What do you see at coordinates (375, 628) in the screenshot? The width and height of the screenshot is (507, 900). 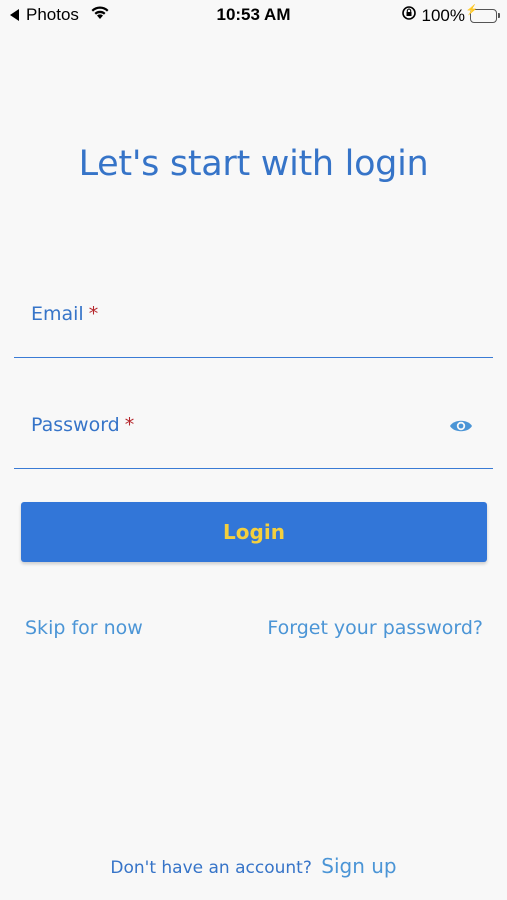 I see `forget-password-link: Forget your password?` at bounding box center [375, 628].